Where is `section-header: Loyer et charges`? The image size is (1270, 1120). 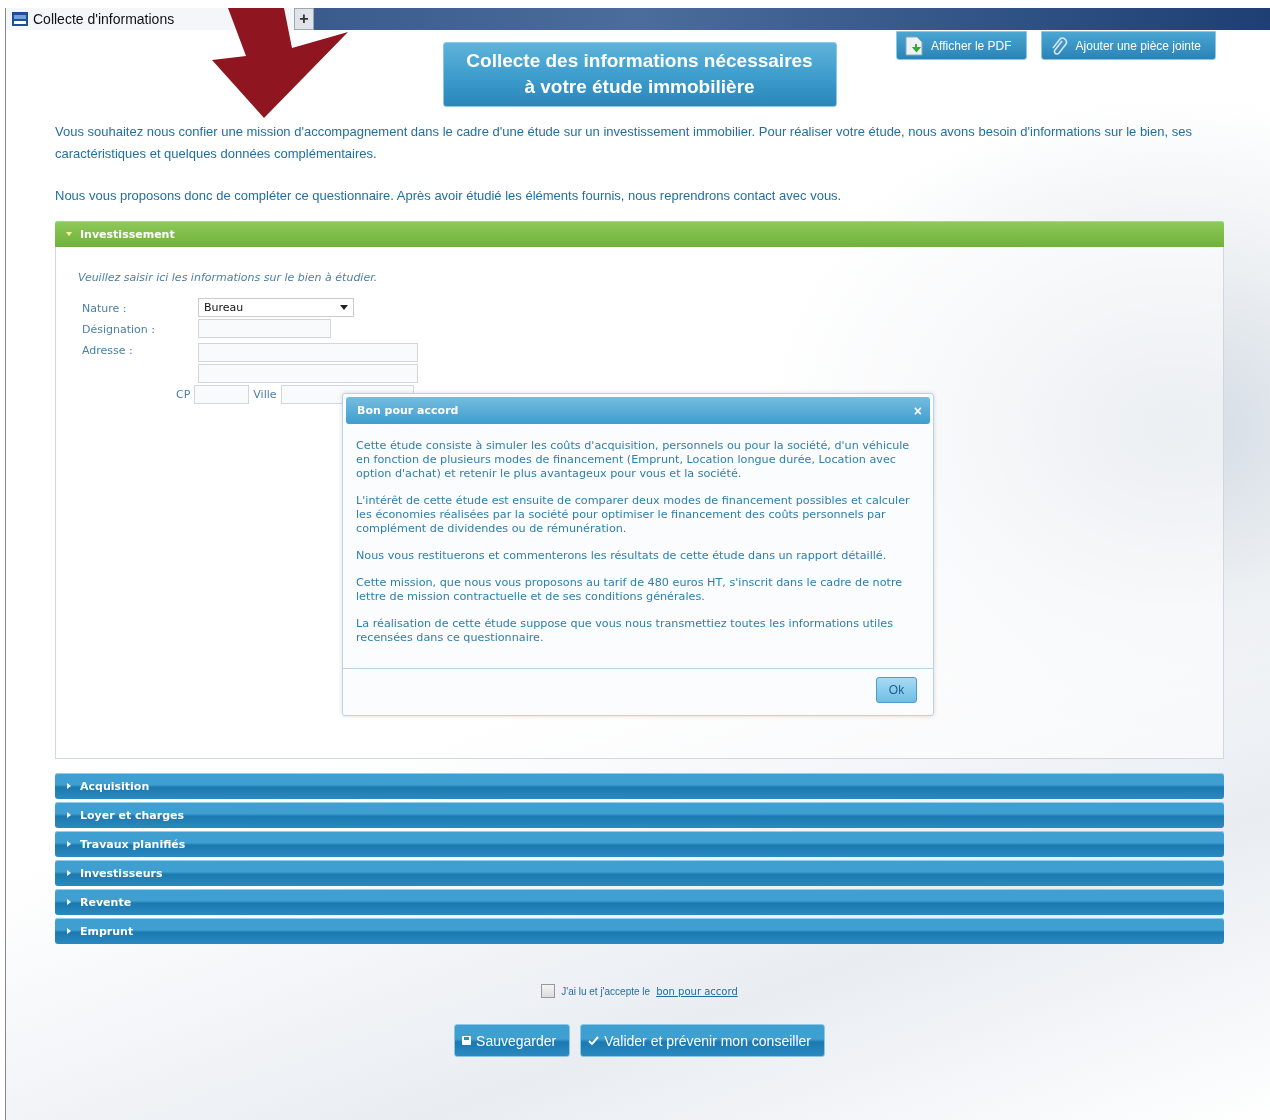 section-header: Loyer et charges is located at coordinates (639, 815).